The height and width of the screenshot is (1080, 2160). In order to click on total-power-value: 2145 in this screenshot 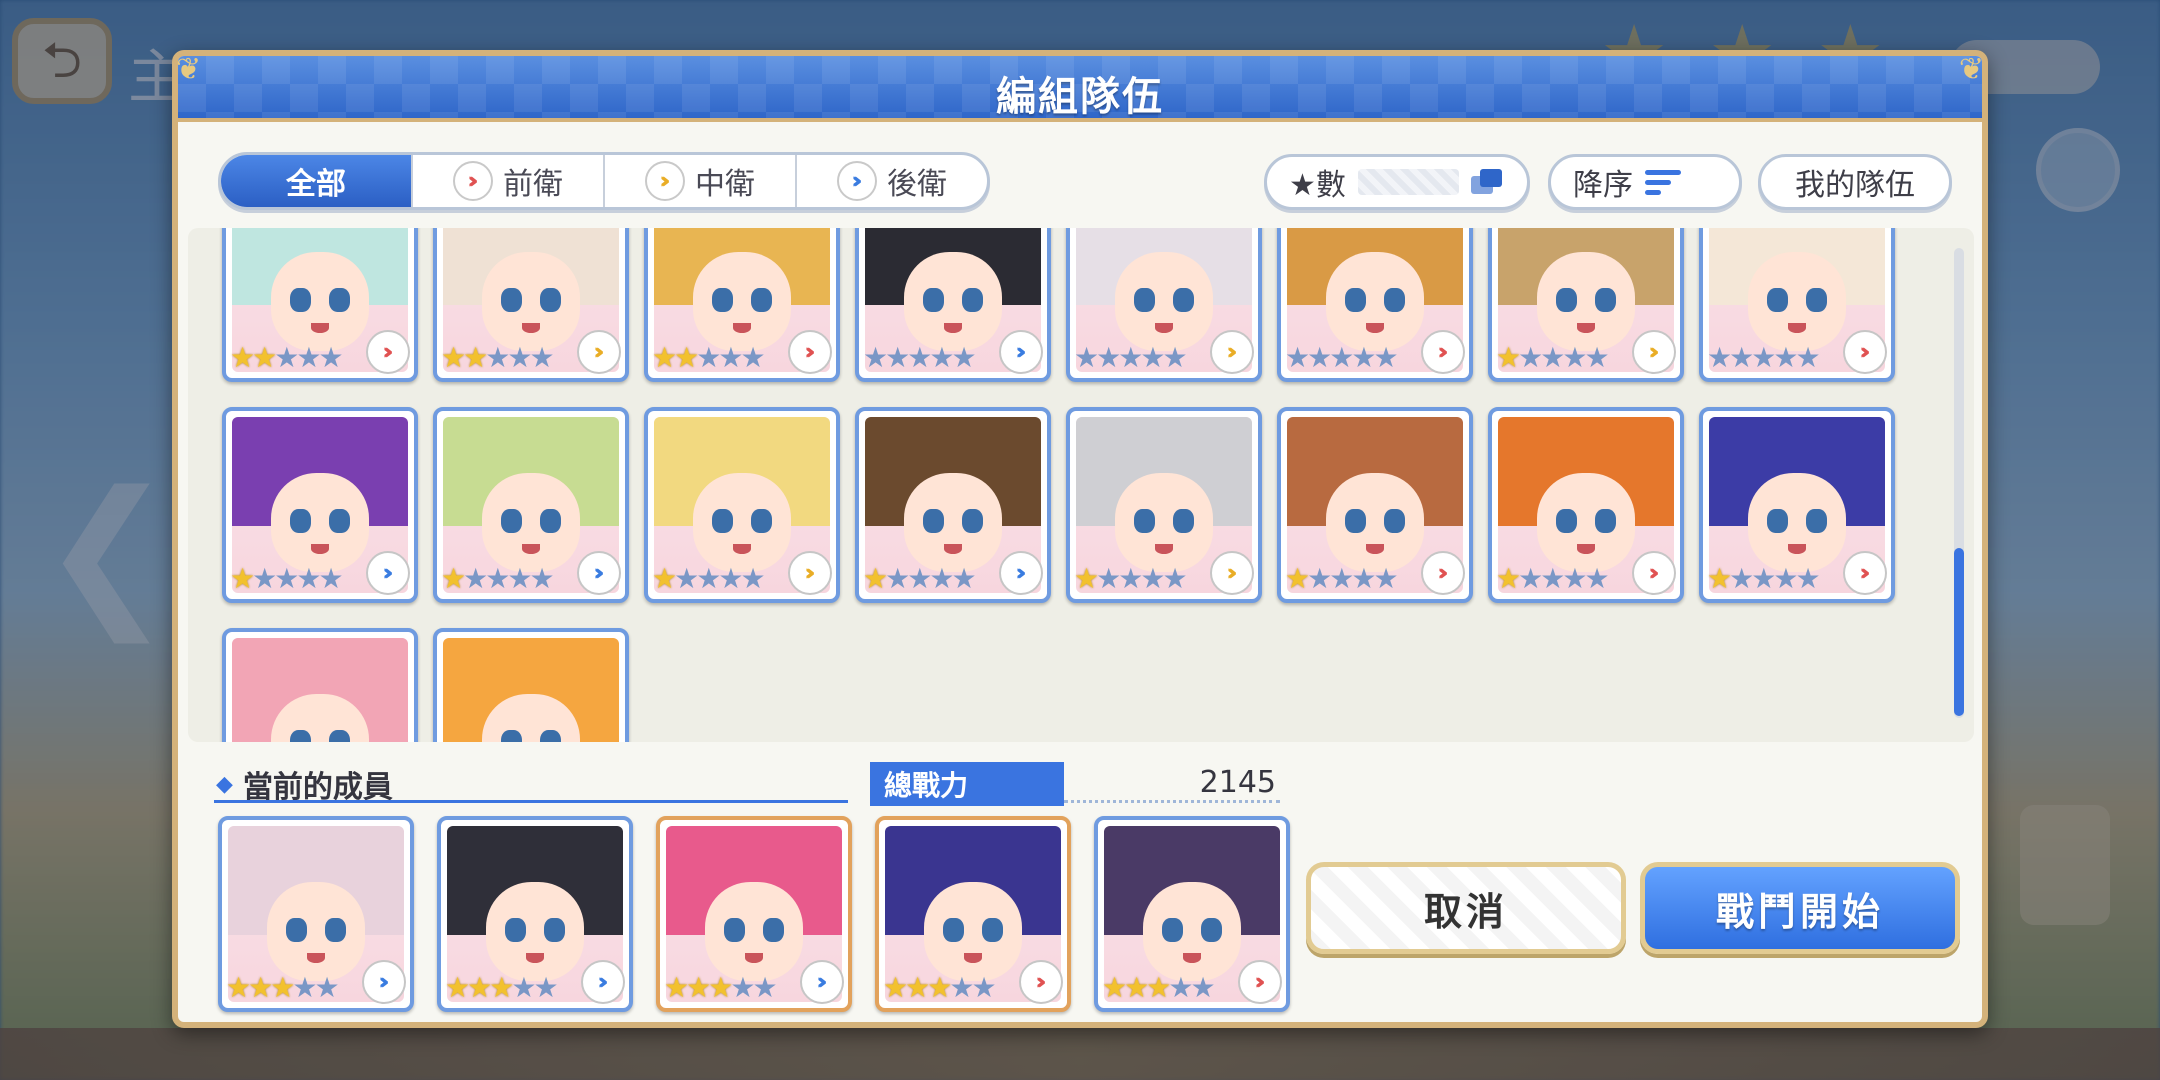, I will do `click(1172, 784)`.